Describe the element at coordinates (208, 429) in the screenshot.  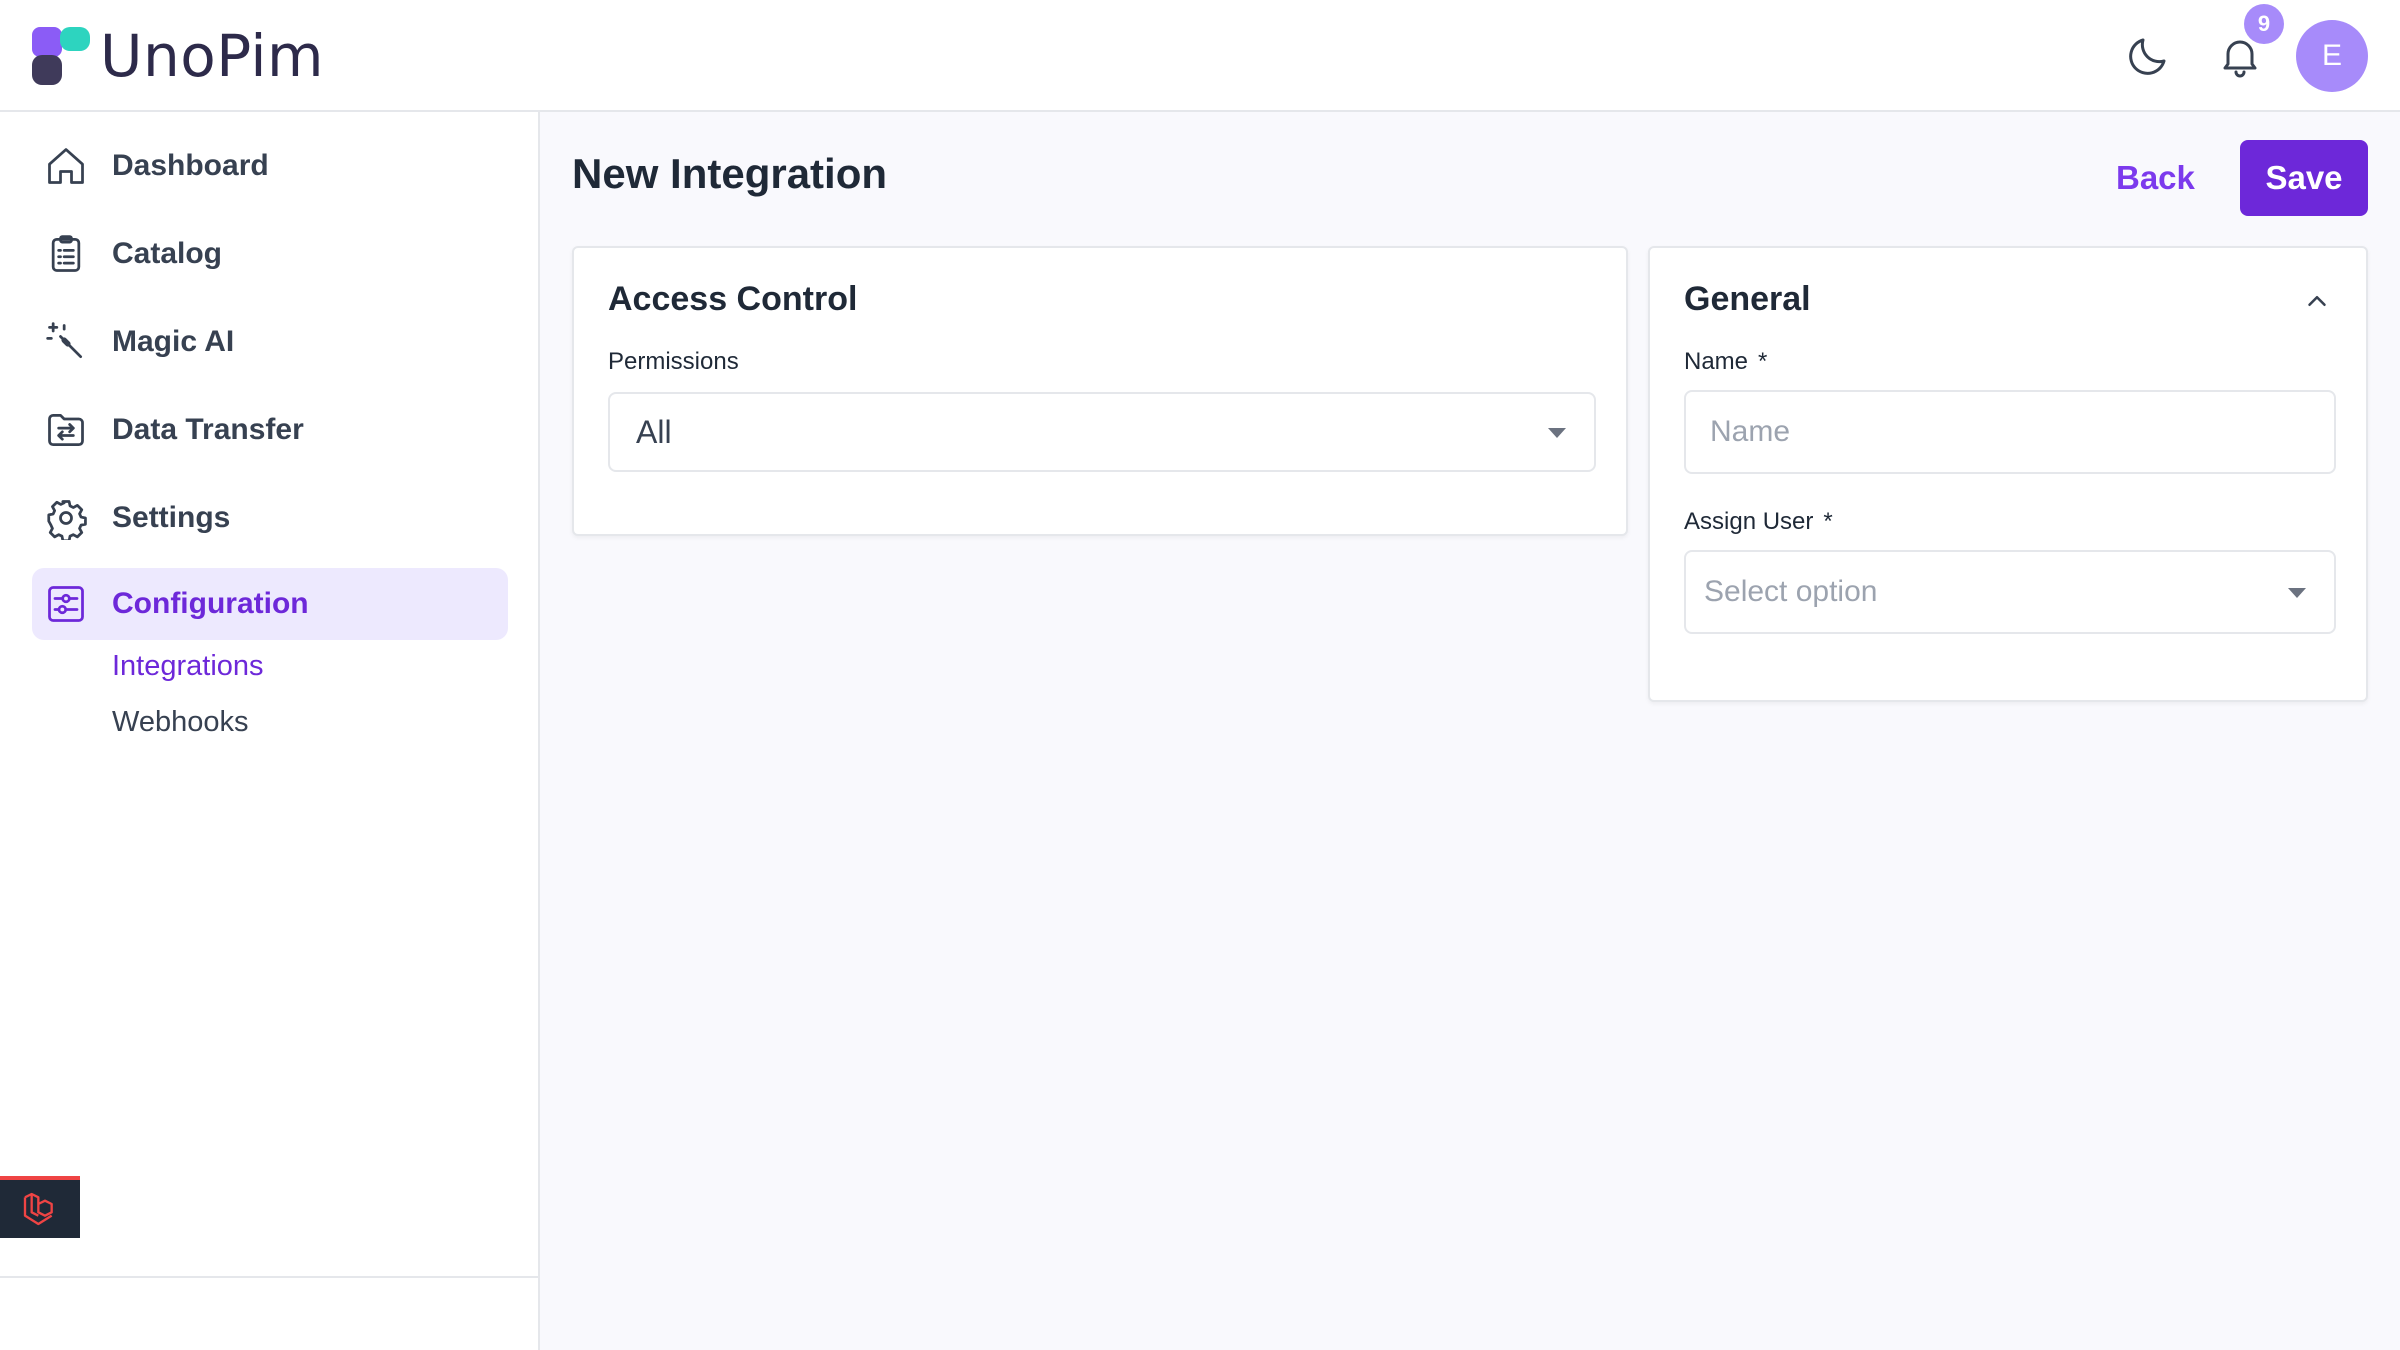
I see `sidebar-item-label: Data Transfer` at that location.